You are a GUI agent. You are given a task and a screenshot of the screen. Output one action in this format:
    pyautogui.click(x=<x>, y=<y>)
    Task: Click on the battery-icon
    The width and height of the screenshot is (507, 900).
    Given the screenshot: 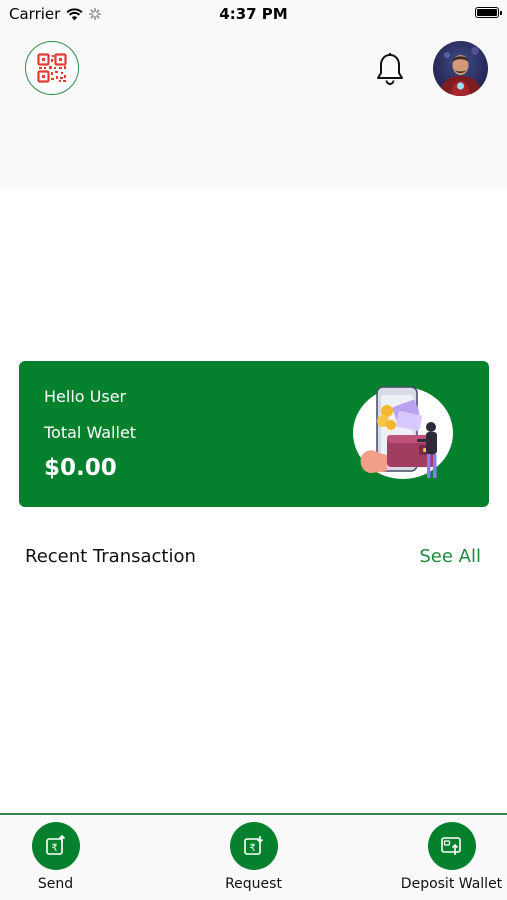 What is the action you would take?
    pyautogui.click(x=488, y=12)
    